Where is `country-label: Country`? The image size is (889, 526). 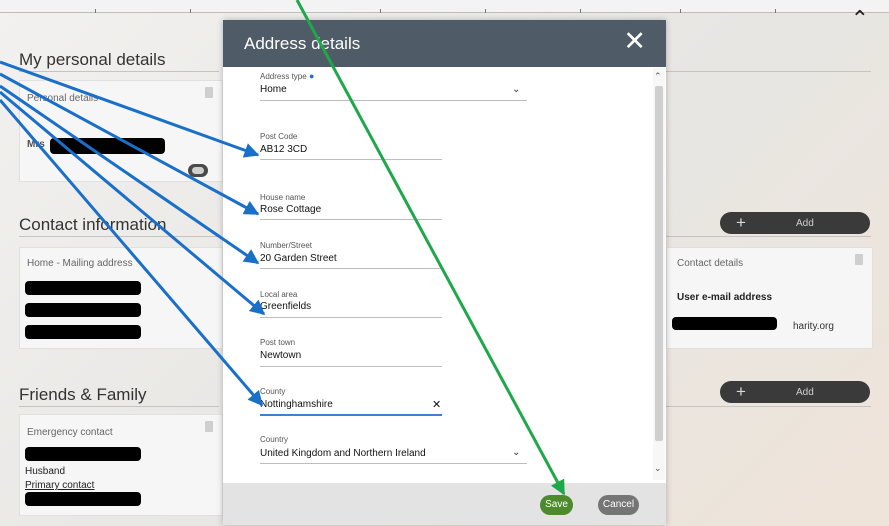 country-label: Country is located at coordinates (274, 439).